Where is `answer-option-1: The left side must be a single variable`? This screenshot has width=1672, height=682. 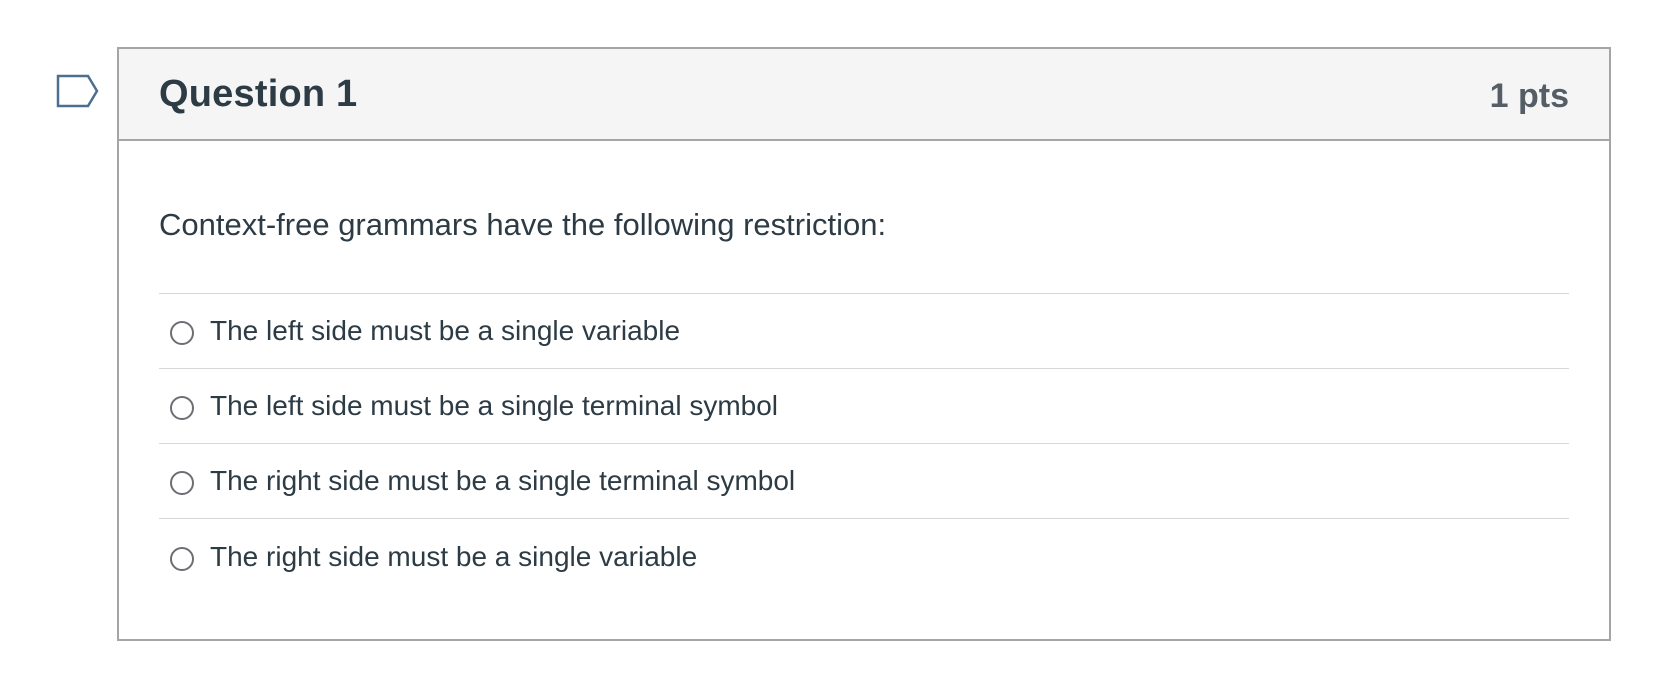 answer-option-1: The left side must be a single variable is located at coordinates (864, 331).